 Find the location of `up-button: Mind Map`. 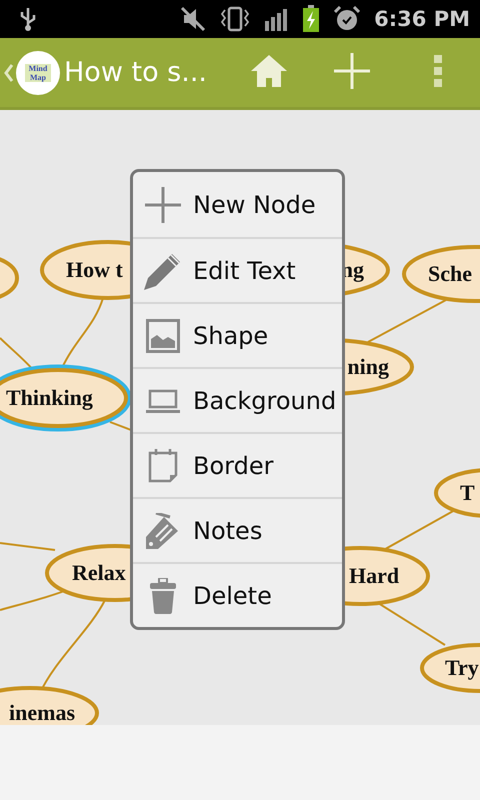

up-button: Mind Map is located at coordinates (32, 72).